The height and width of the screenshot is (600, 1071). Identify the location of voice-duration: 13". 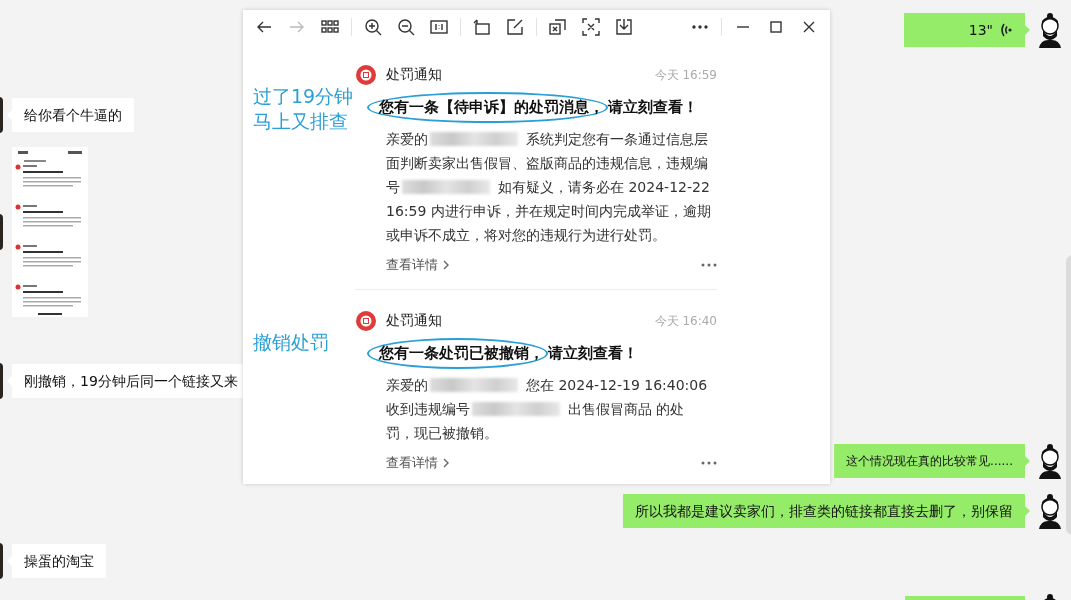
(980, 30).